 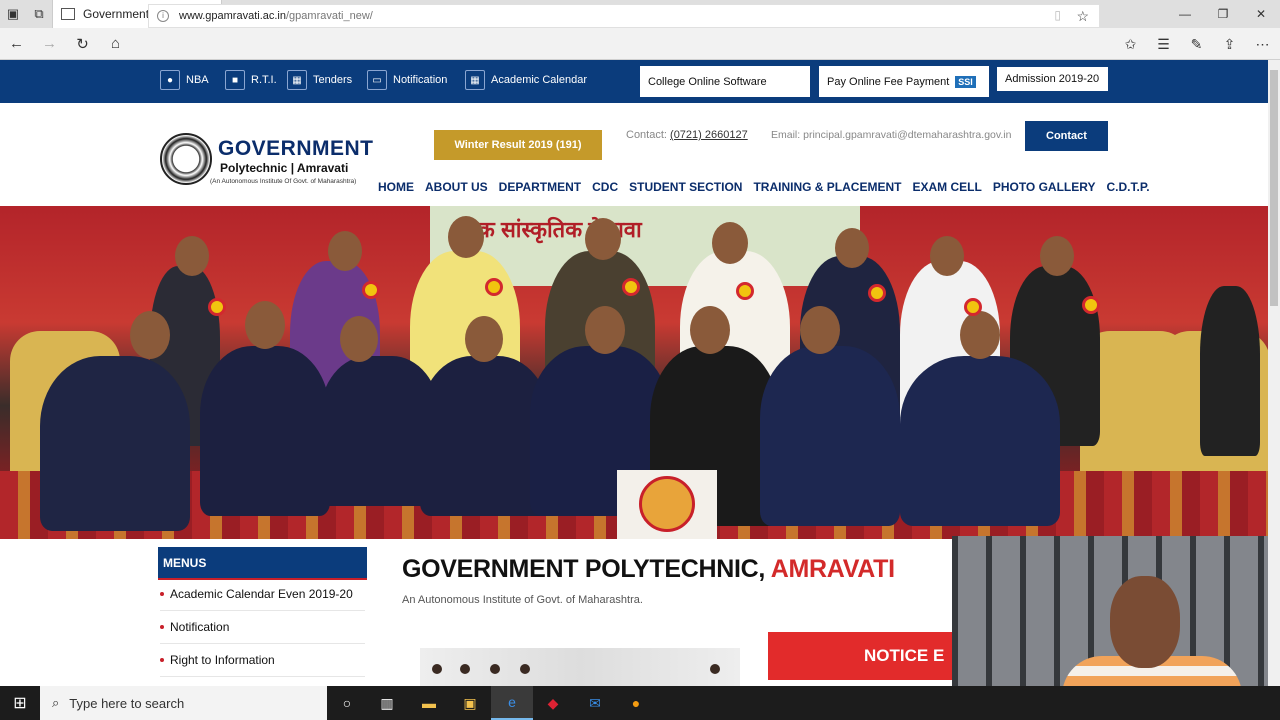 I want to click on site-info-icon: i, so click(x=163, y=16).